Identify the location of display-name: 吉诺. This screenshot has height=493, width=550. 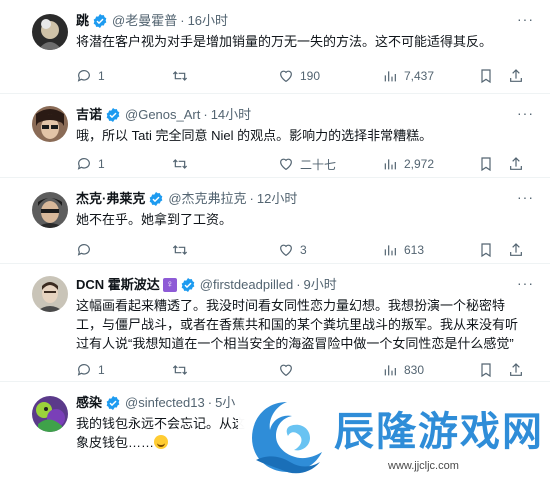
(89, 115).